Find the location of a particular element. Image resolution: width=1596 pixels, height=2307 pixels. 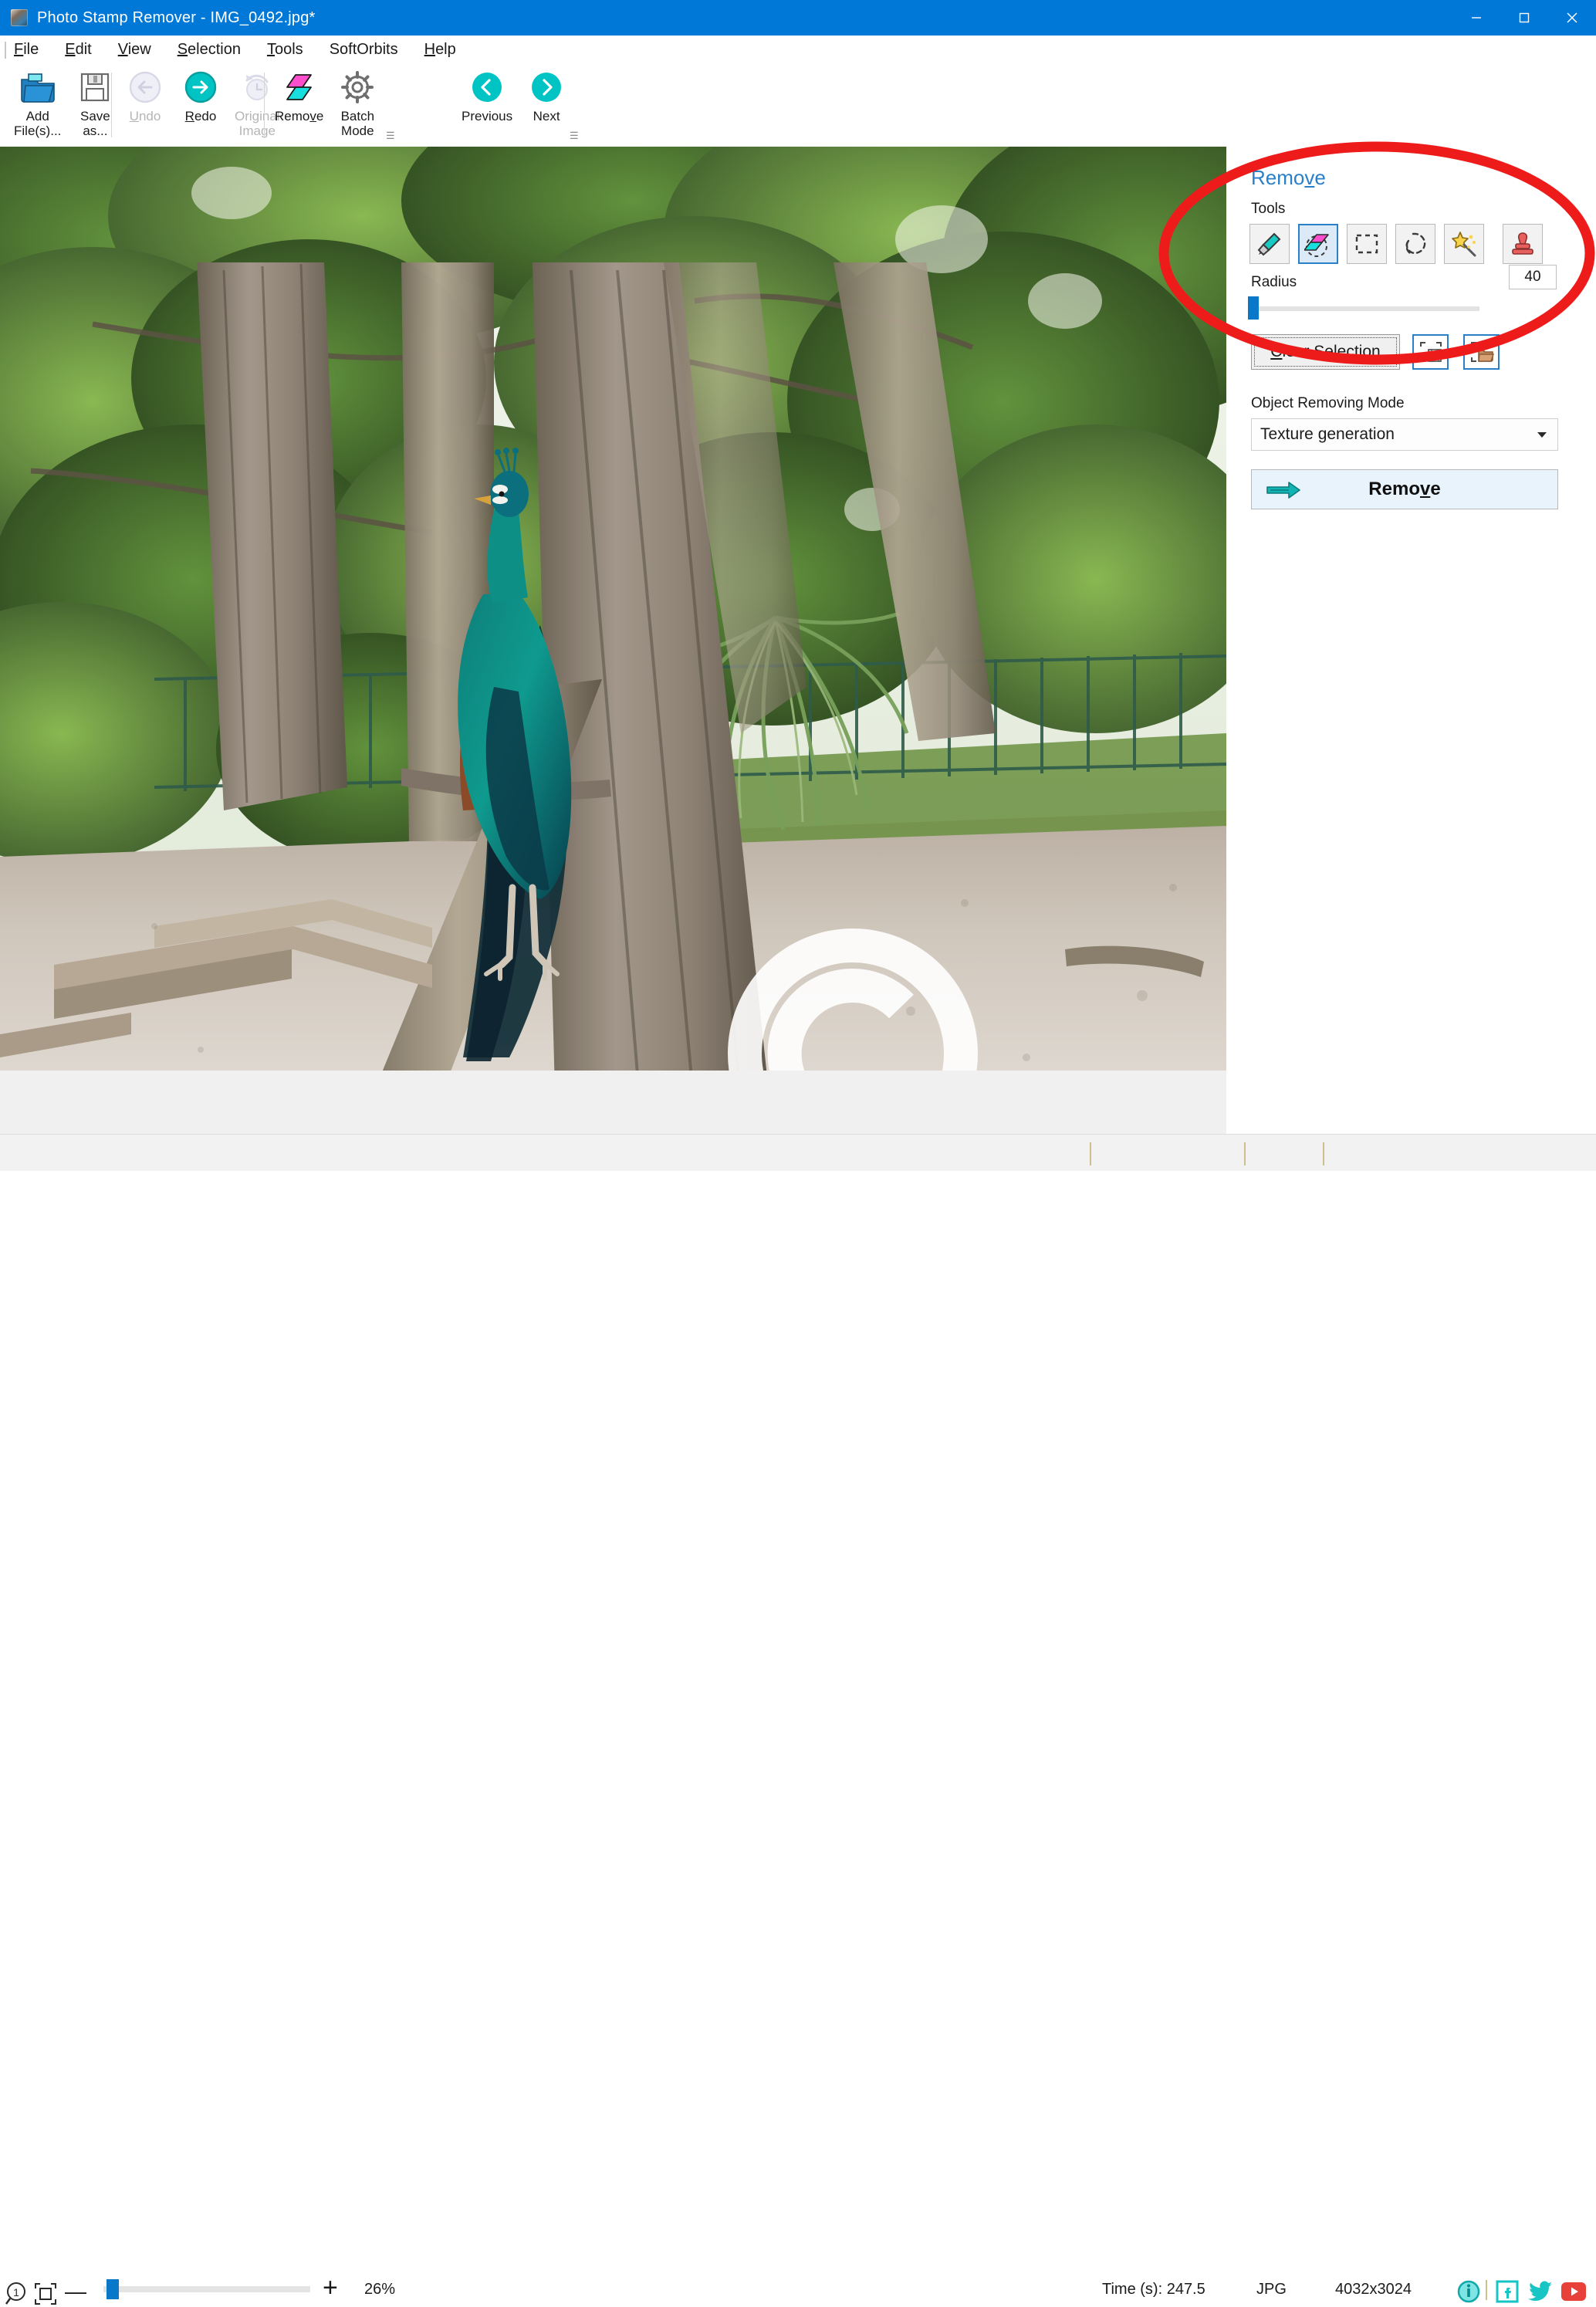

undo-button: Undo is located at coordinates (145, 93).